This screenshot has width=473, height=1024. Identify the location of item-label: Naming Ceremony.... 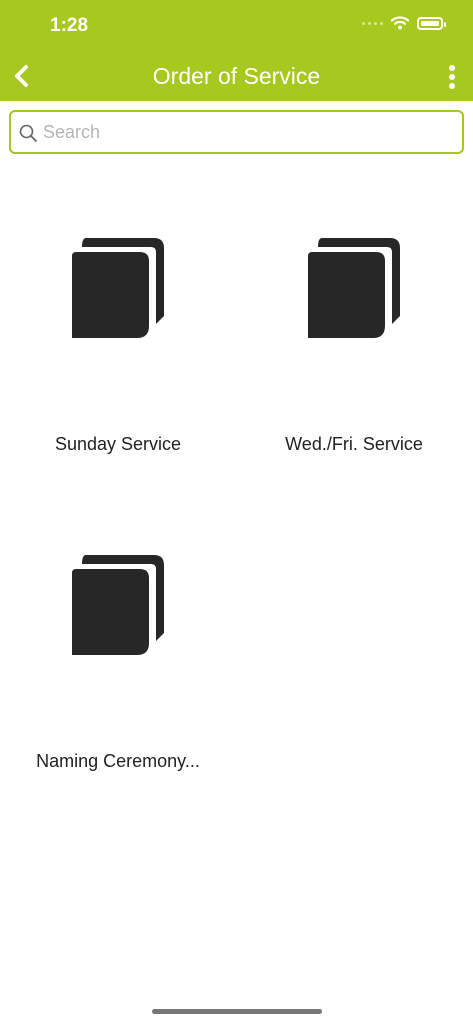
(118, 761).